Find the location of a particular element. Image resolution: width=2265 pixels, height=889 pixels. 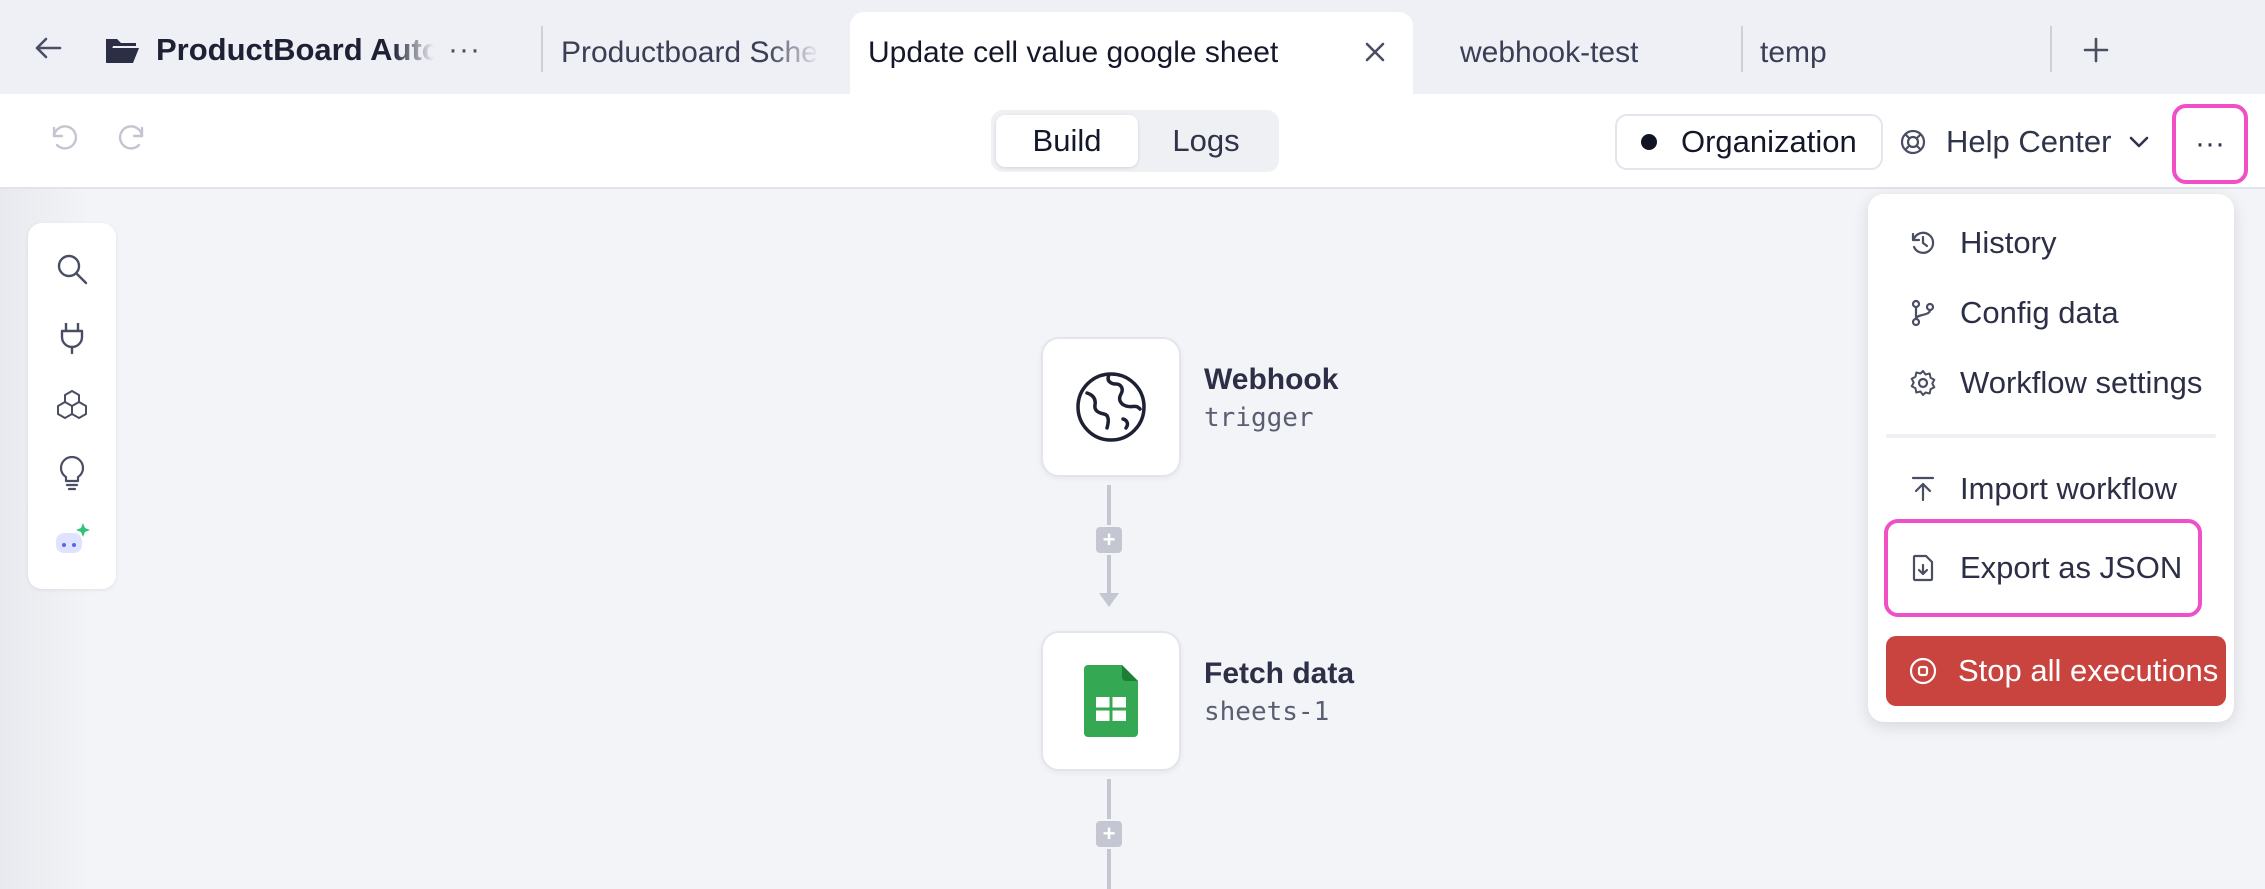

chevron-down-icon is located at coordinates (2139, 142).